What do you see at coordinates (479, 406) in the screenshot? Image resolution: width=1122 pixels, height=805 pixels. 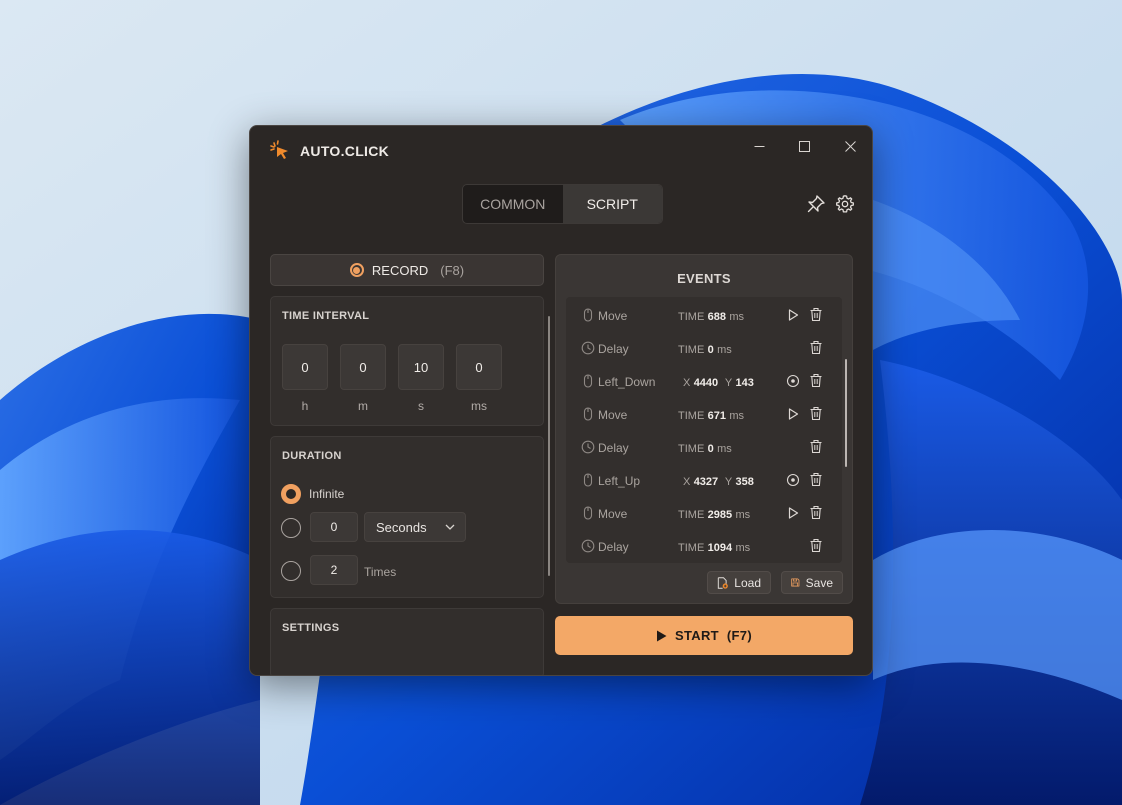 I see `milliseconds-unit: ms` at bounding box center [479, 406].